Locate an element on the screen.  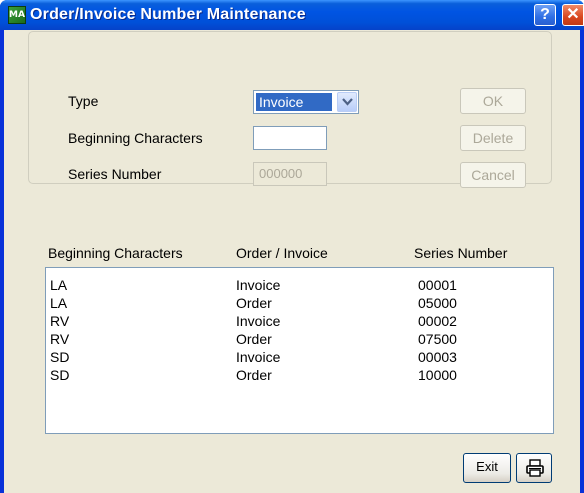
row-series: 00003 is located at coordinates (437, 357).